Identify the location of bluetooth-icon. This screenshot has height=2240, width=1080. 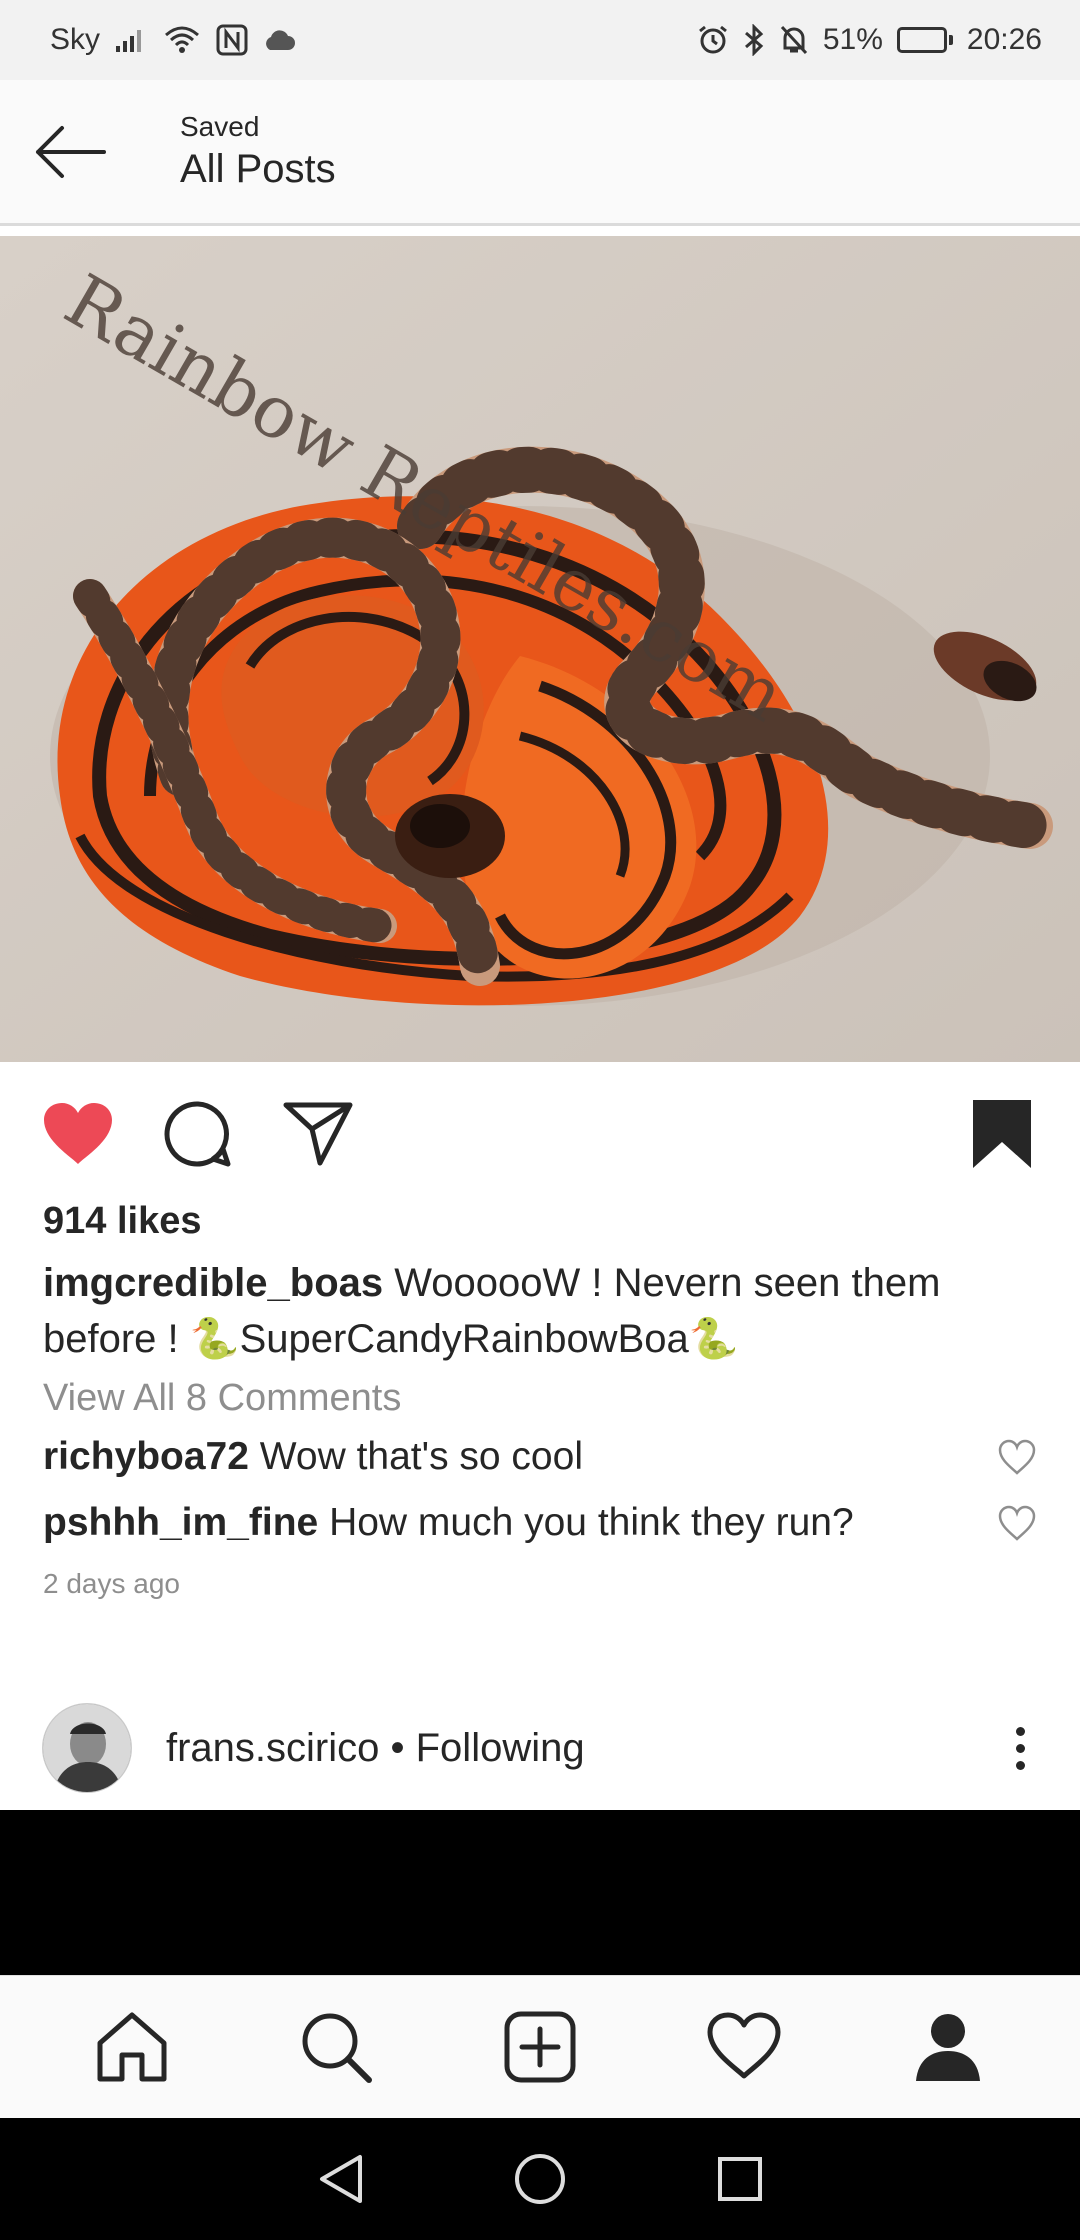
(754, 40).